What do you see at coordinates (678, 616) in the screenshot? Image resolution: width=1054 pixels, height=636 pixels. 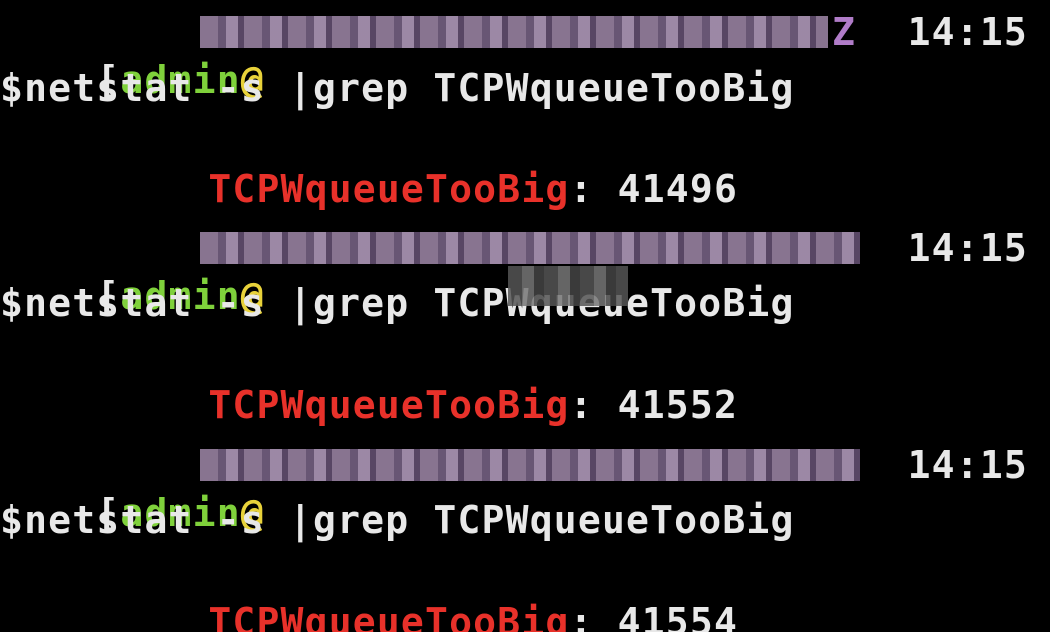 I see `result-value: 41554` at bounding box center [678, 616].